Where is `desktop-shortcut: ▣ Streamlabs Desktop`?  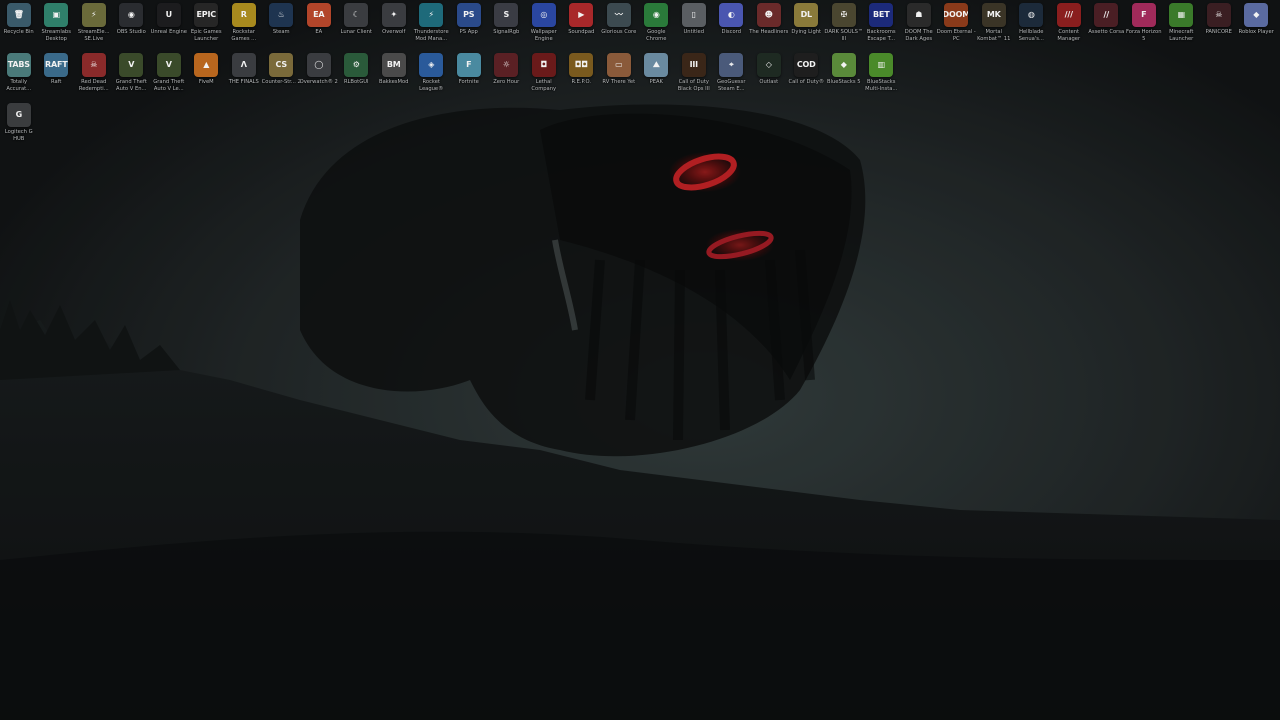 desktop-shortcut: ▣ Streamlabs Desktop is located at coordinates (57, 24).